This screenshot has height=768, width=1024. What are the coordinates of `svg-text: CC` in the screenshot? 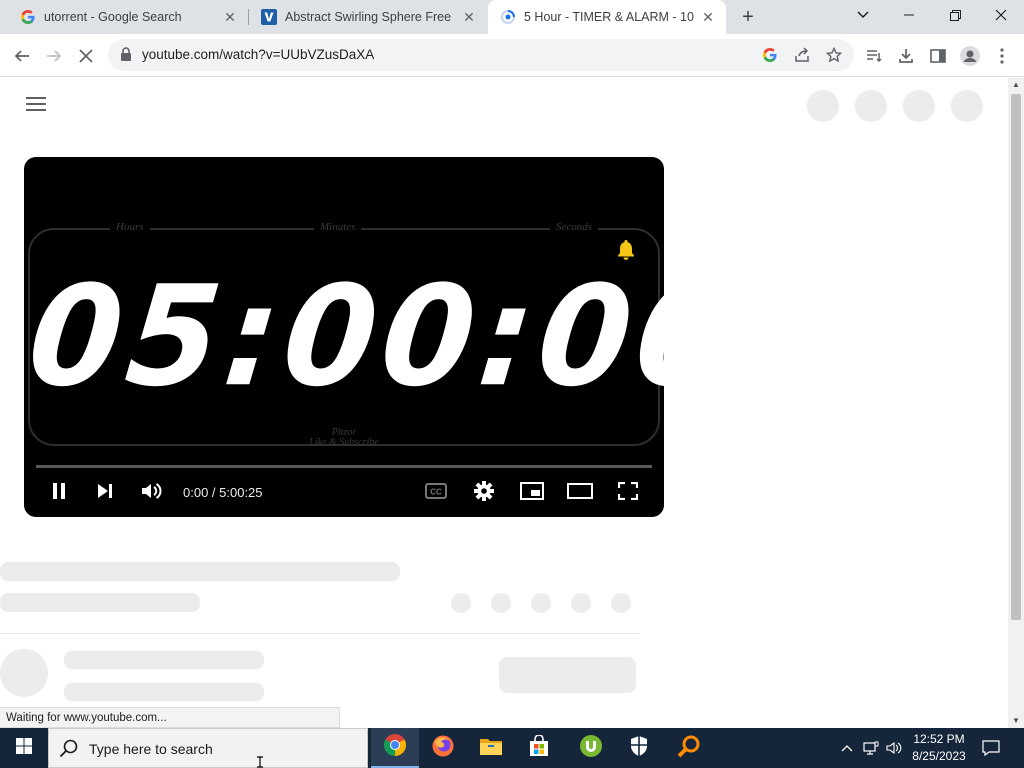 It's located at (436, 491).